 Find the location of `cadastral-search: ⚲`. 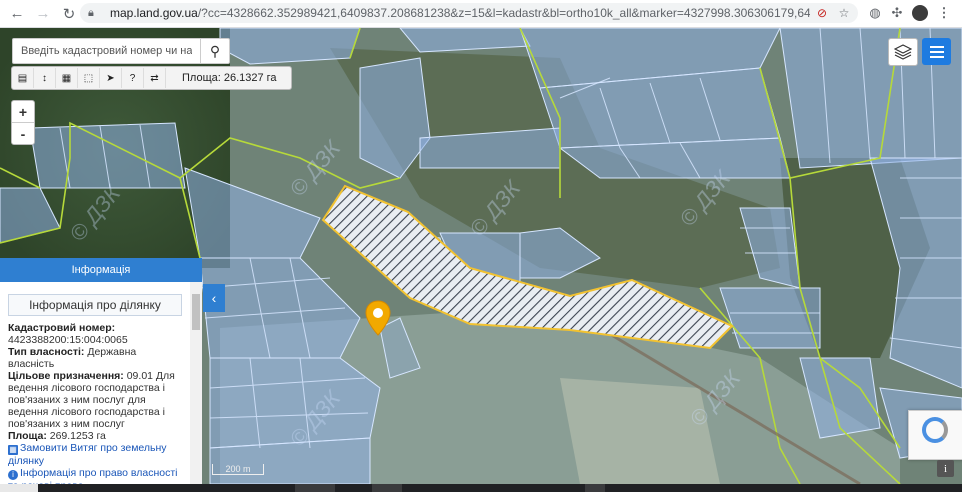

cadastral-search: ⚲ is located at coordinates (121, 51).